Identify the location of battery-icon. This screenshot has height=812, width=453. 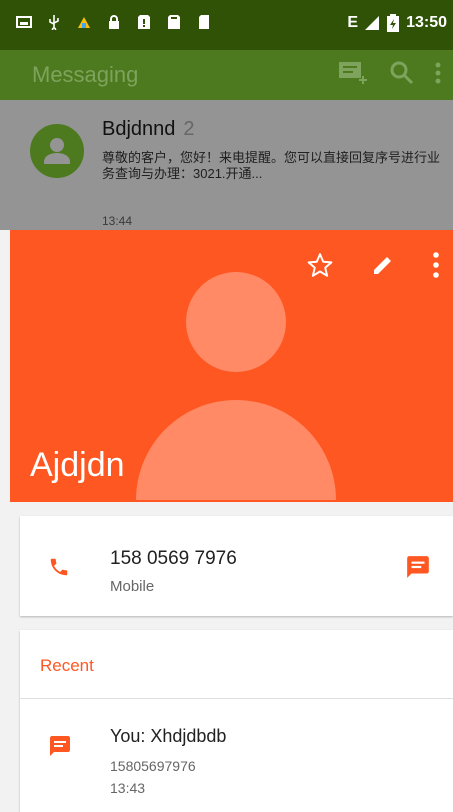
(393, 23).